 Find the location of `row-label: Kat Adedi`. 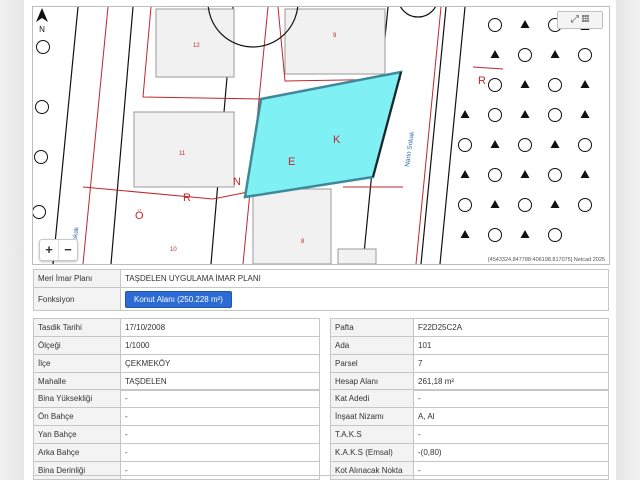

row-label: Kat Adedi is located at coordinates (372, 398).